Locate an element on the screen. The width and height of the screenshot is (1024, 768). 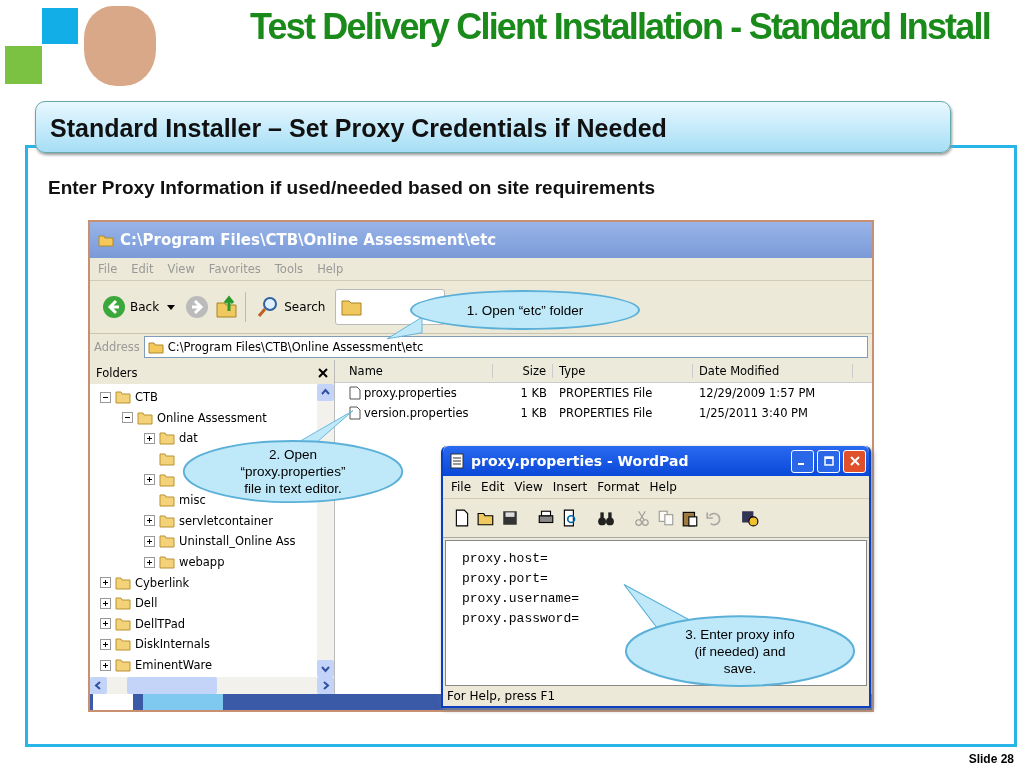
menu-item: Format is located at coordinates (618, 487).